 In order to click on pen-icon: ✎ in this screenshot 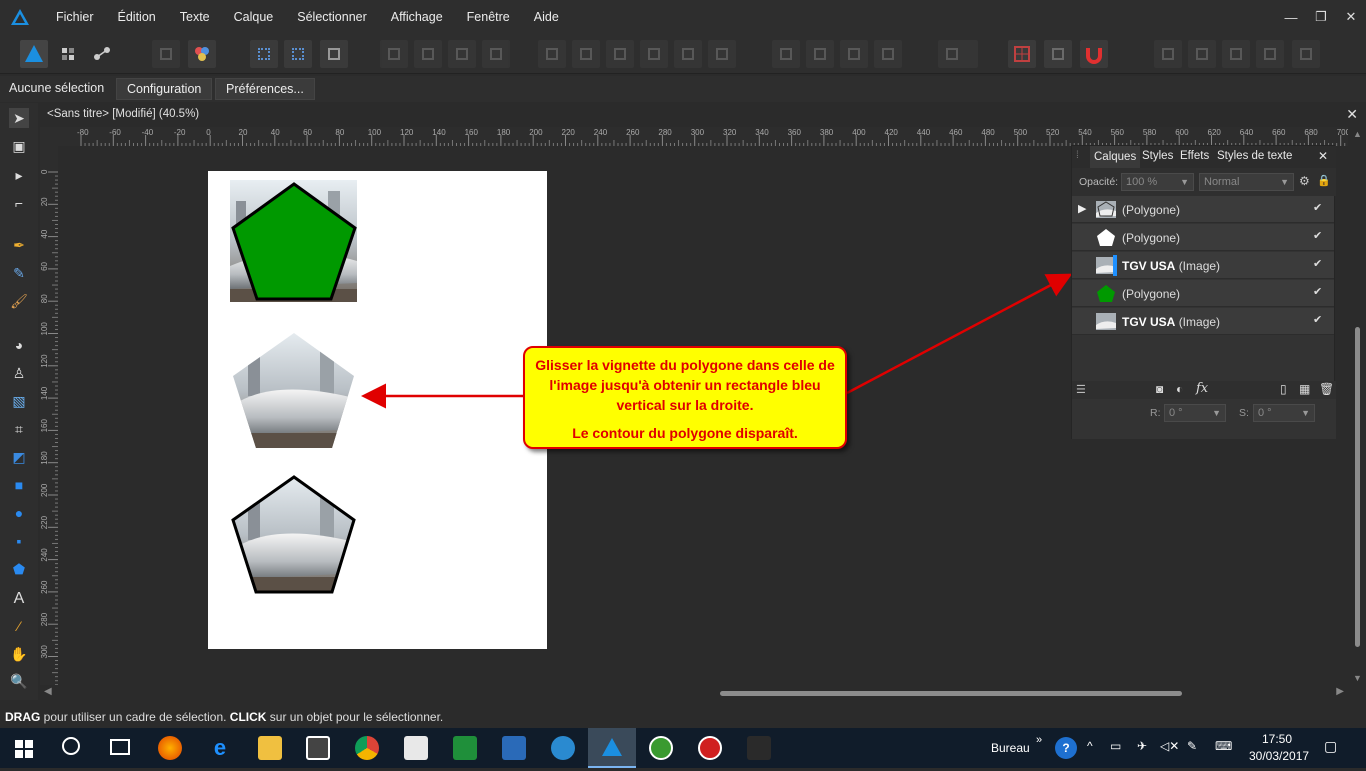, I will do `click(1192, 746)`.